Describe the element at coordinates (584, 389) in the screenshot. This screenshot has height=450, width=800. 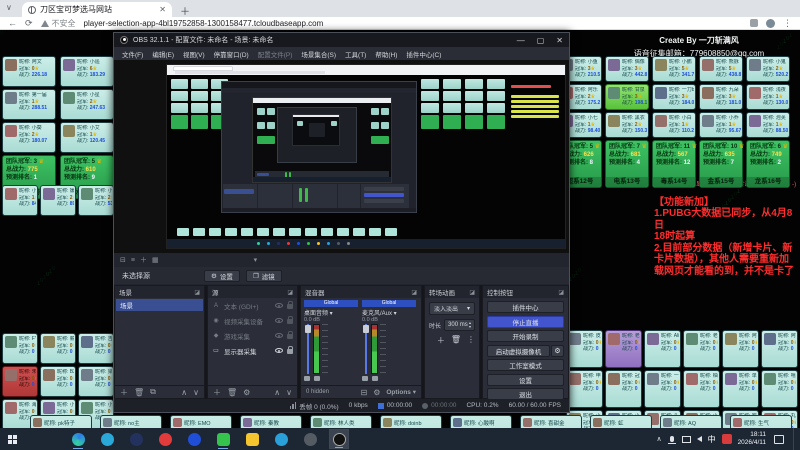
I see `player-card: 昵称: 申奥魅力莎冠军: 0♛战力: 0` at that location.